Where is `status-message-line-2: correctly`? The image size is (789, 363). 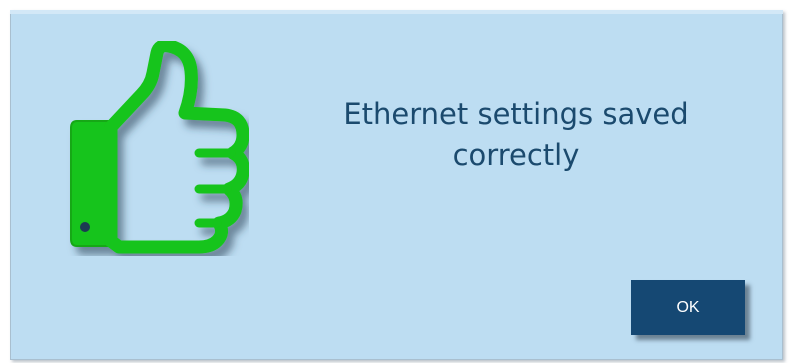 status-message-line-2: correctly is located at coordinates (516, 155).